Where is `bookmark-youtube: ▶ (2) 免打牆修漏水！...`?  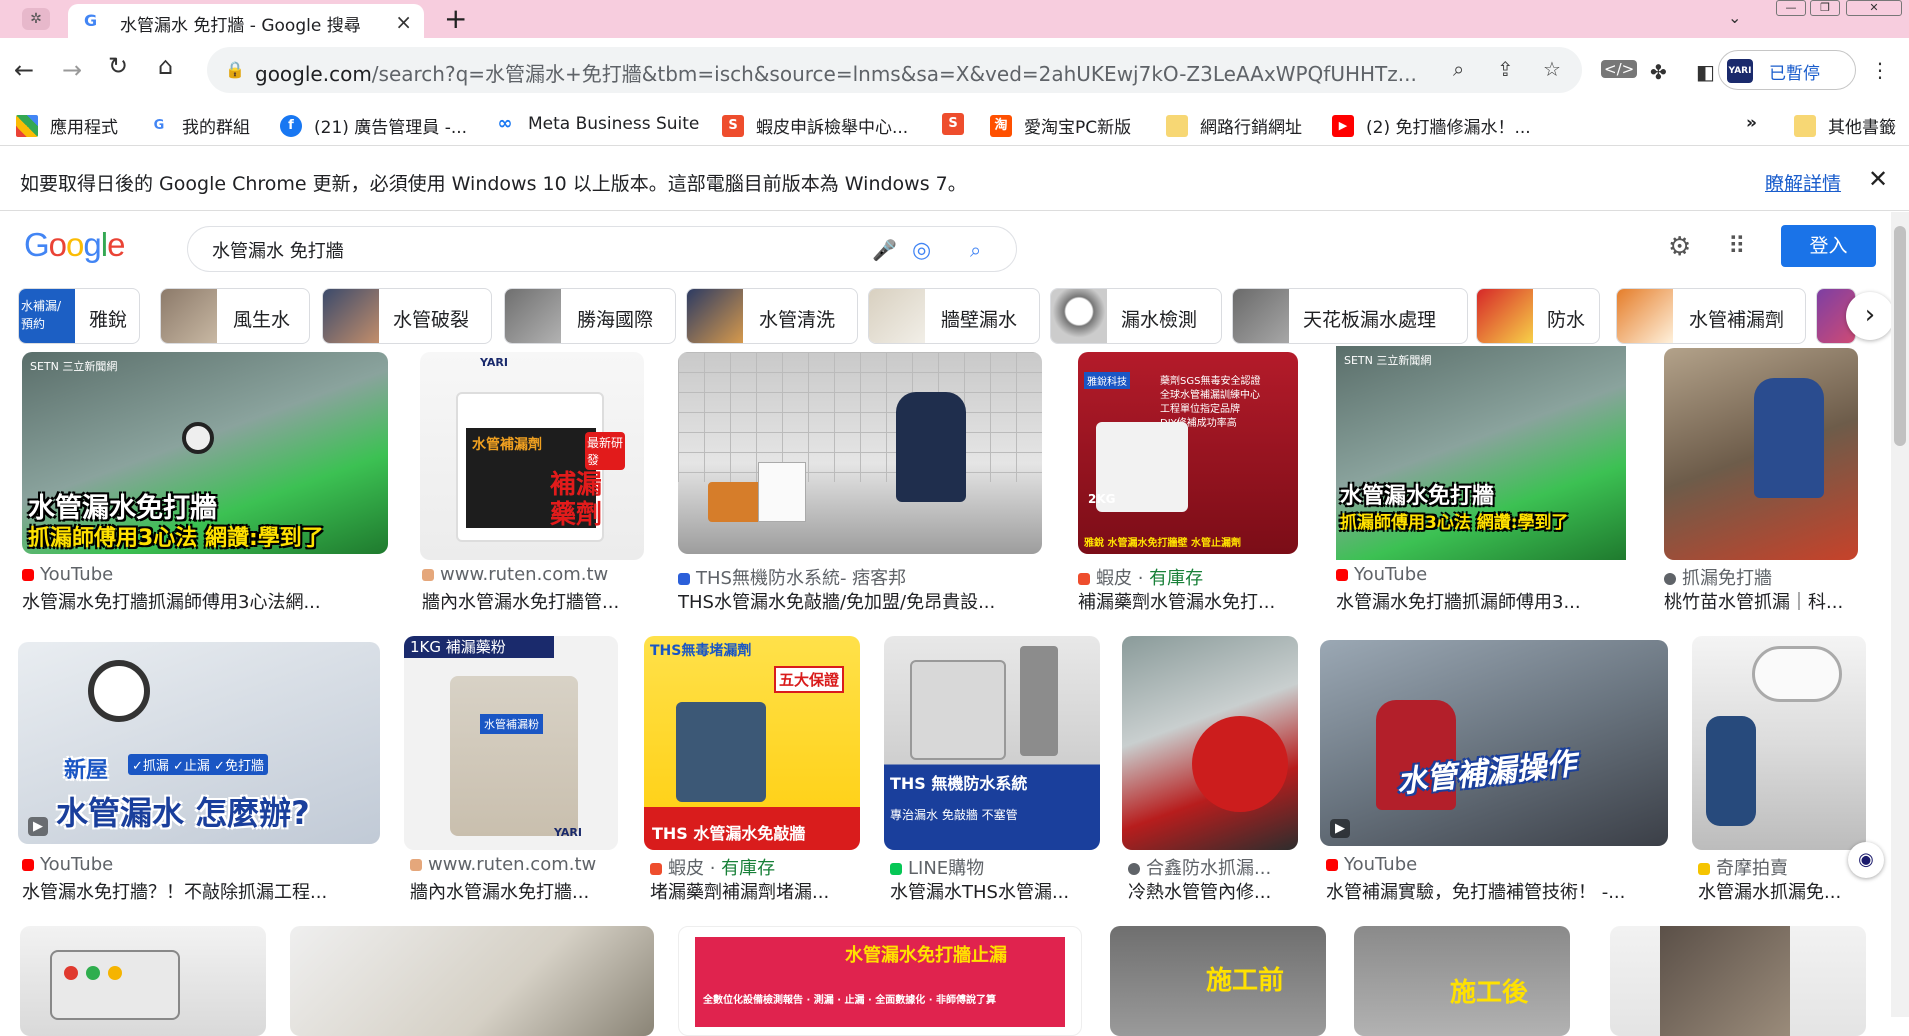 bookmark-youtube: ▶ (2) 免打牆修漏水！... is located at coordinates (1431, 125).